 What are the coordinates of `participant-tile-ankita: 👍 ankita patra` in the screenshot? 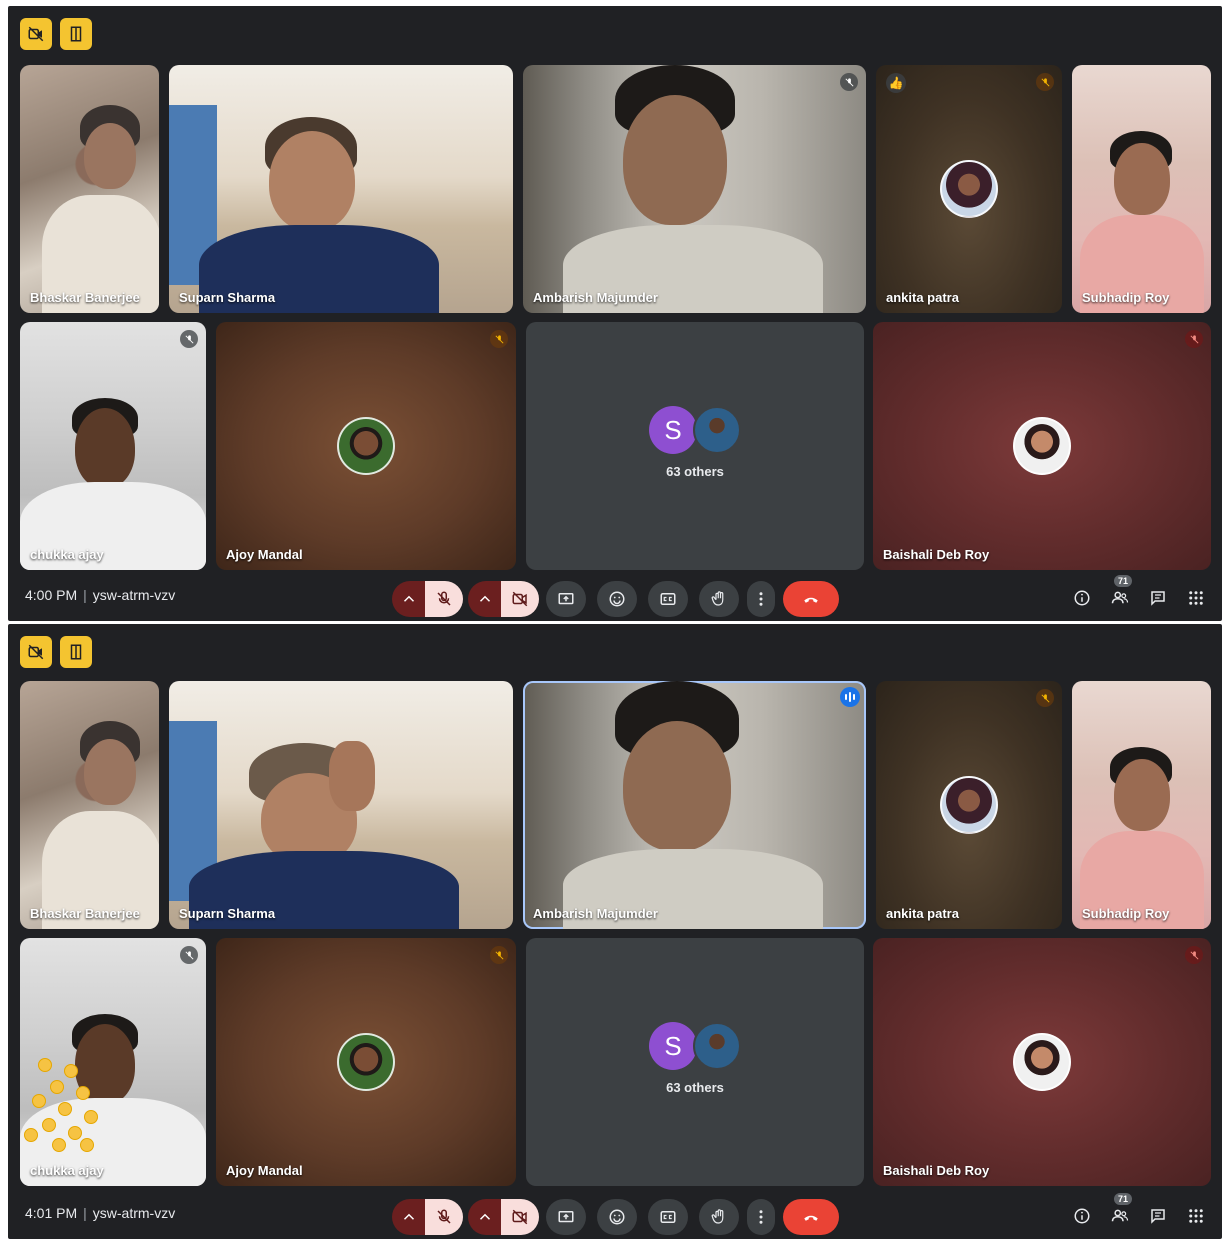 It's located at (969, 189).